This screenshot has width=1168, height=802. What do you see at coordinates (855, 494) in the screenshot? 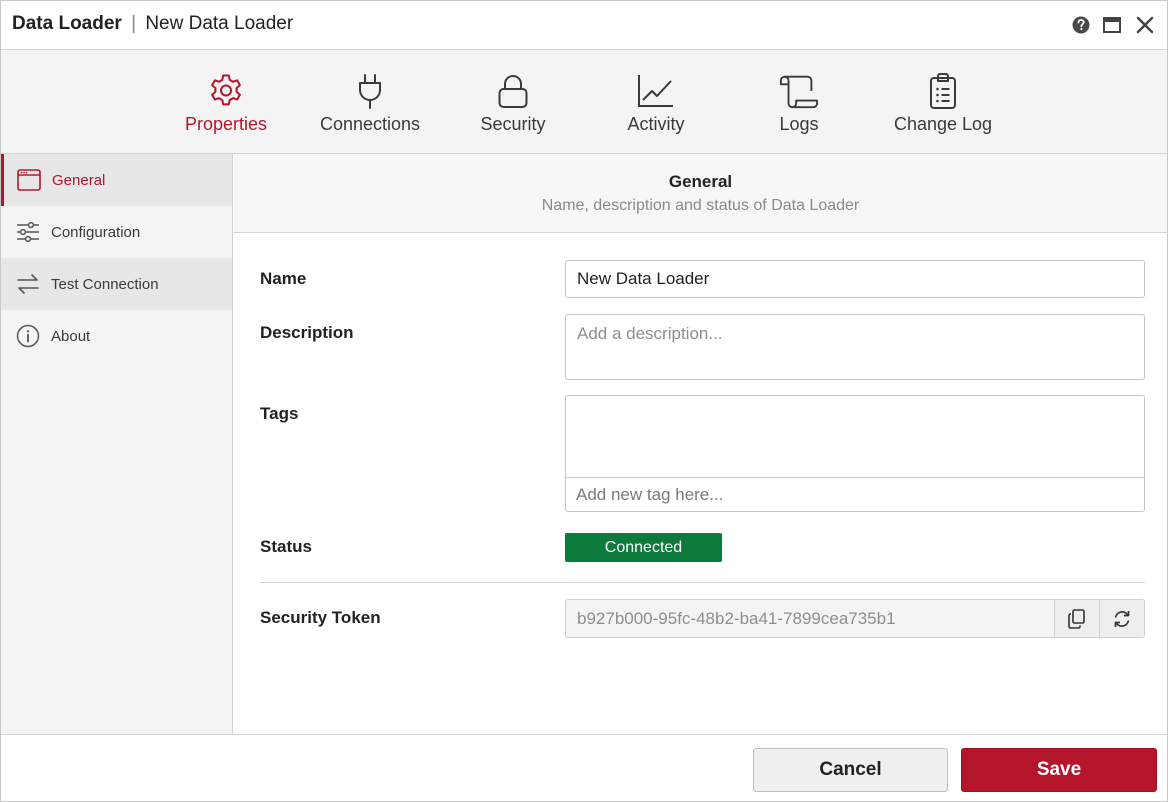
I see `tag-input` at bounding box center [855, 494].